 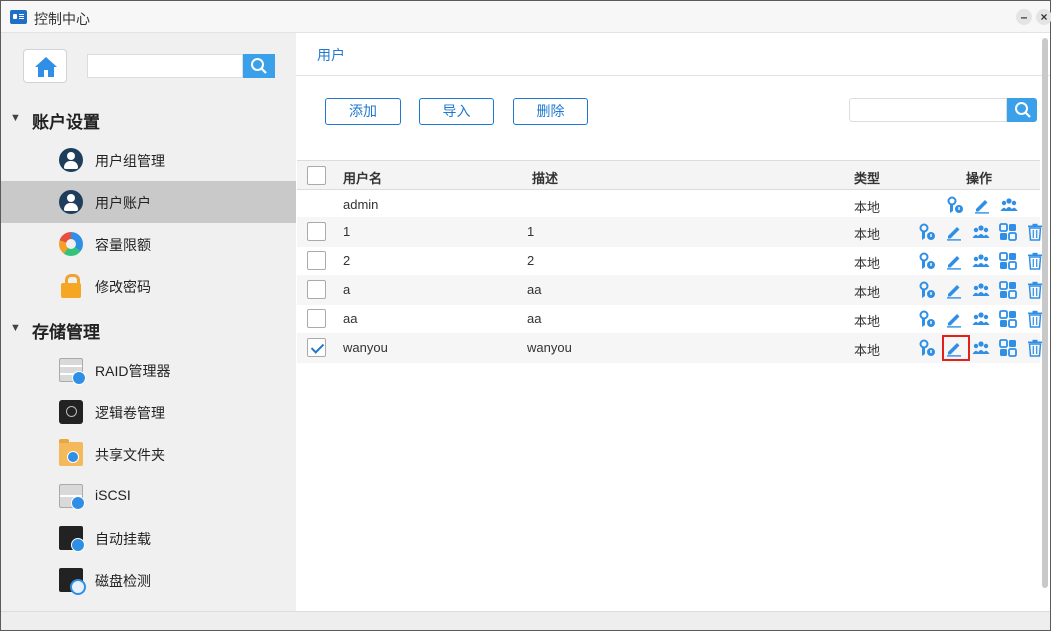 What do you see at coordinates (669, 319) in the screenshot?
I see `table-row: aa aa 本地` at bounding box center [669, 319].